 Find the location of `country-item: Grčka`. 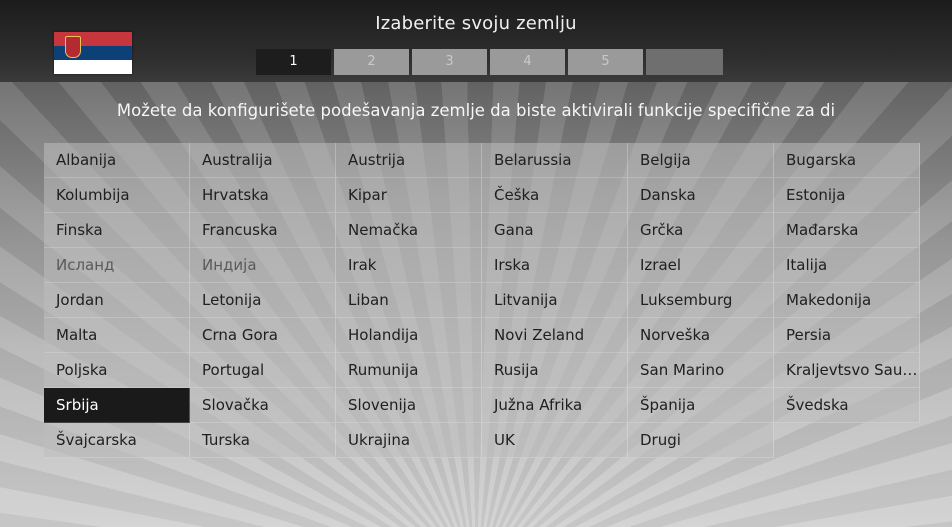

country-item: Grčka is located at coordinates (701, 230).